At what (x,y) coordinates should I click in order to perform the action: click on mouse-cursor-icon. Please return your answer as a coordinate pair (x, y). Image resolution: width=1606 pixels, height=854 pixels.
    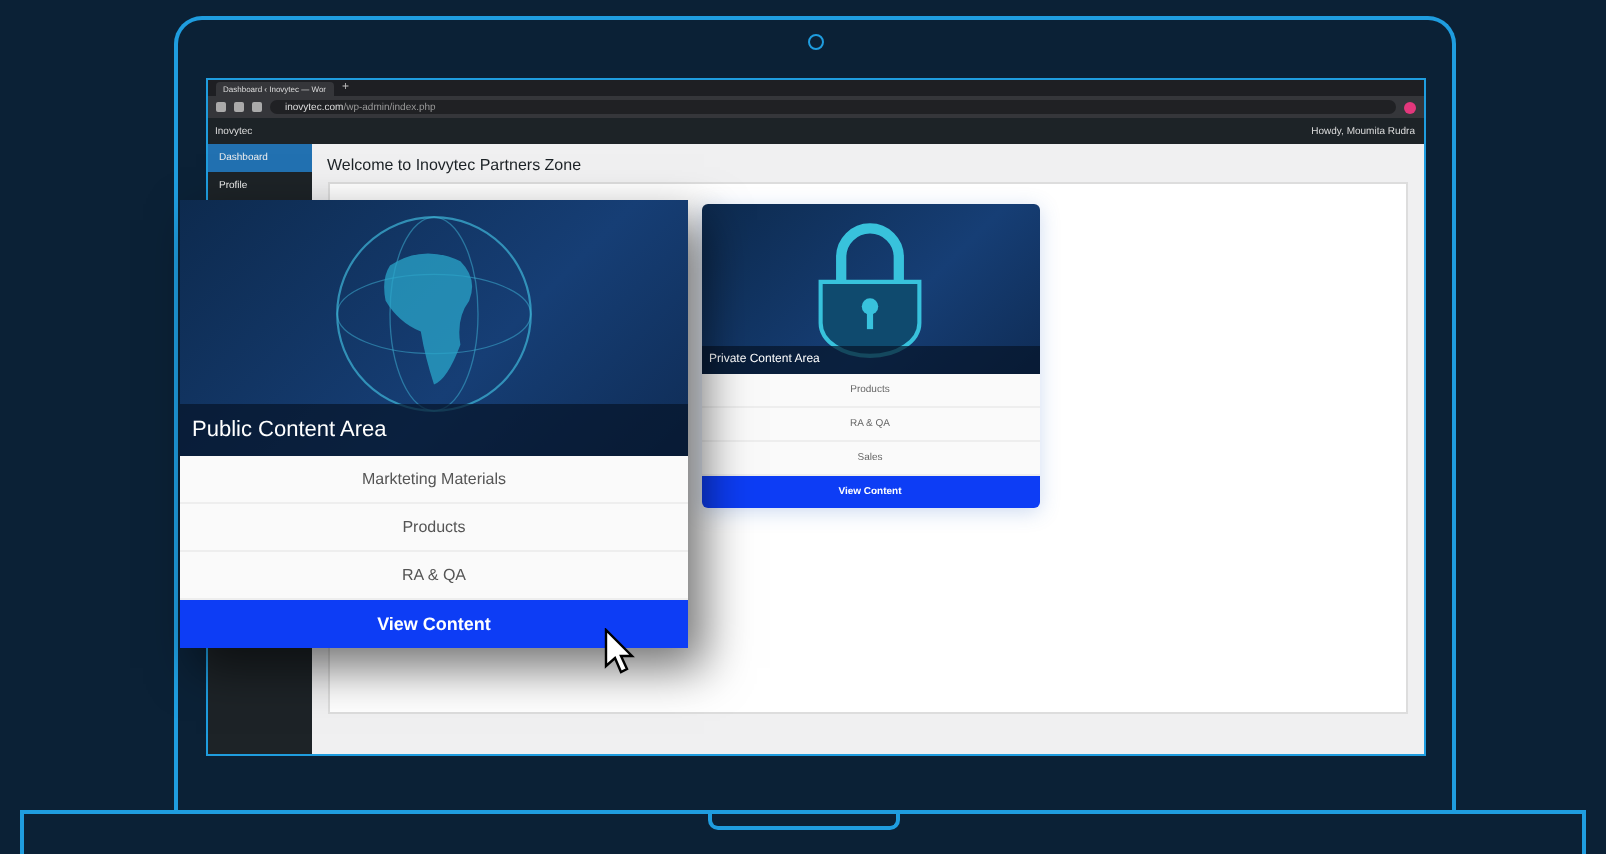
    Looking at the image, I should click on (620, 652).